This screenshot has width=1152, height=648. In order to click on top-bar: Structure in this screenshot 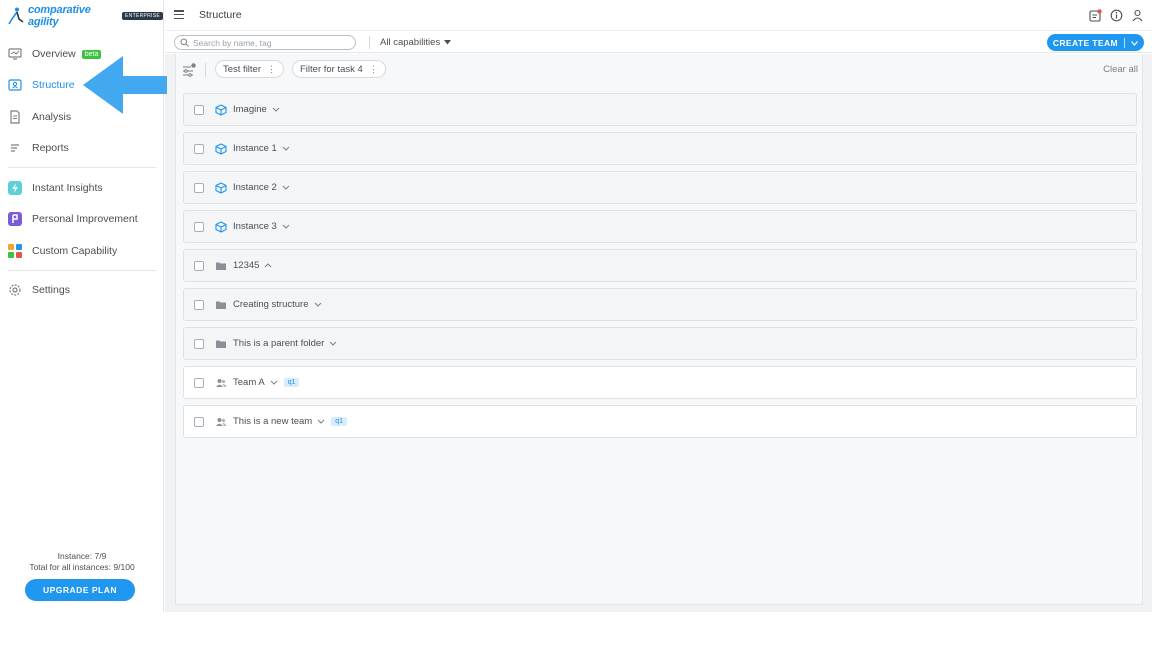, I will do `click(658, 15)`.